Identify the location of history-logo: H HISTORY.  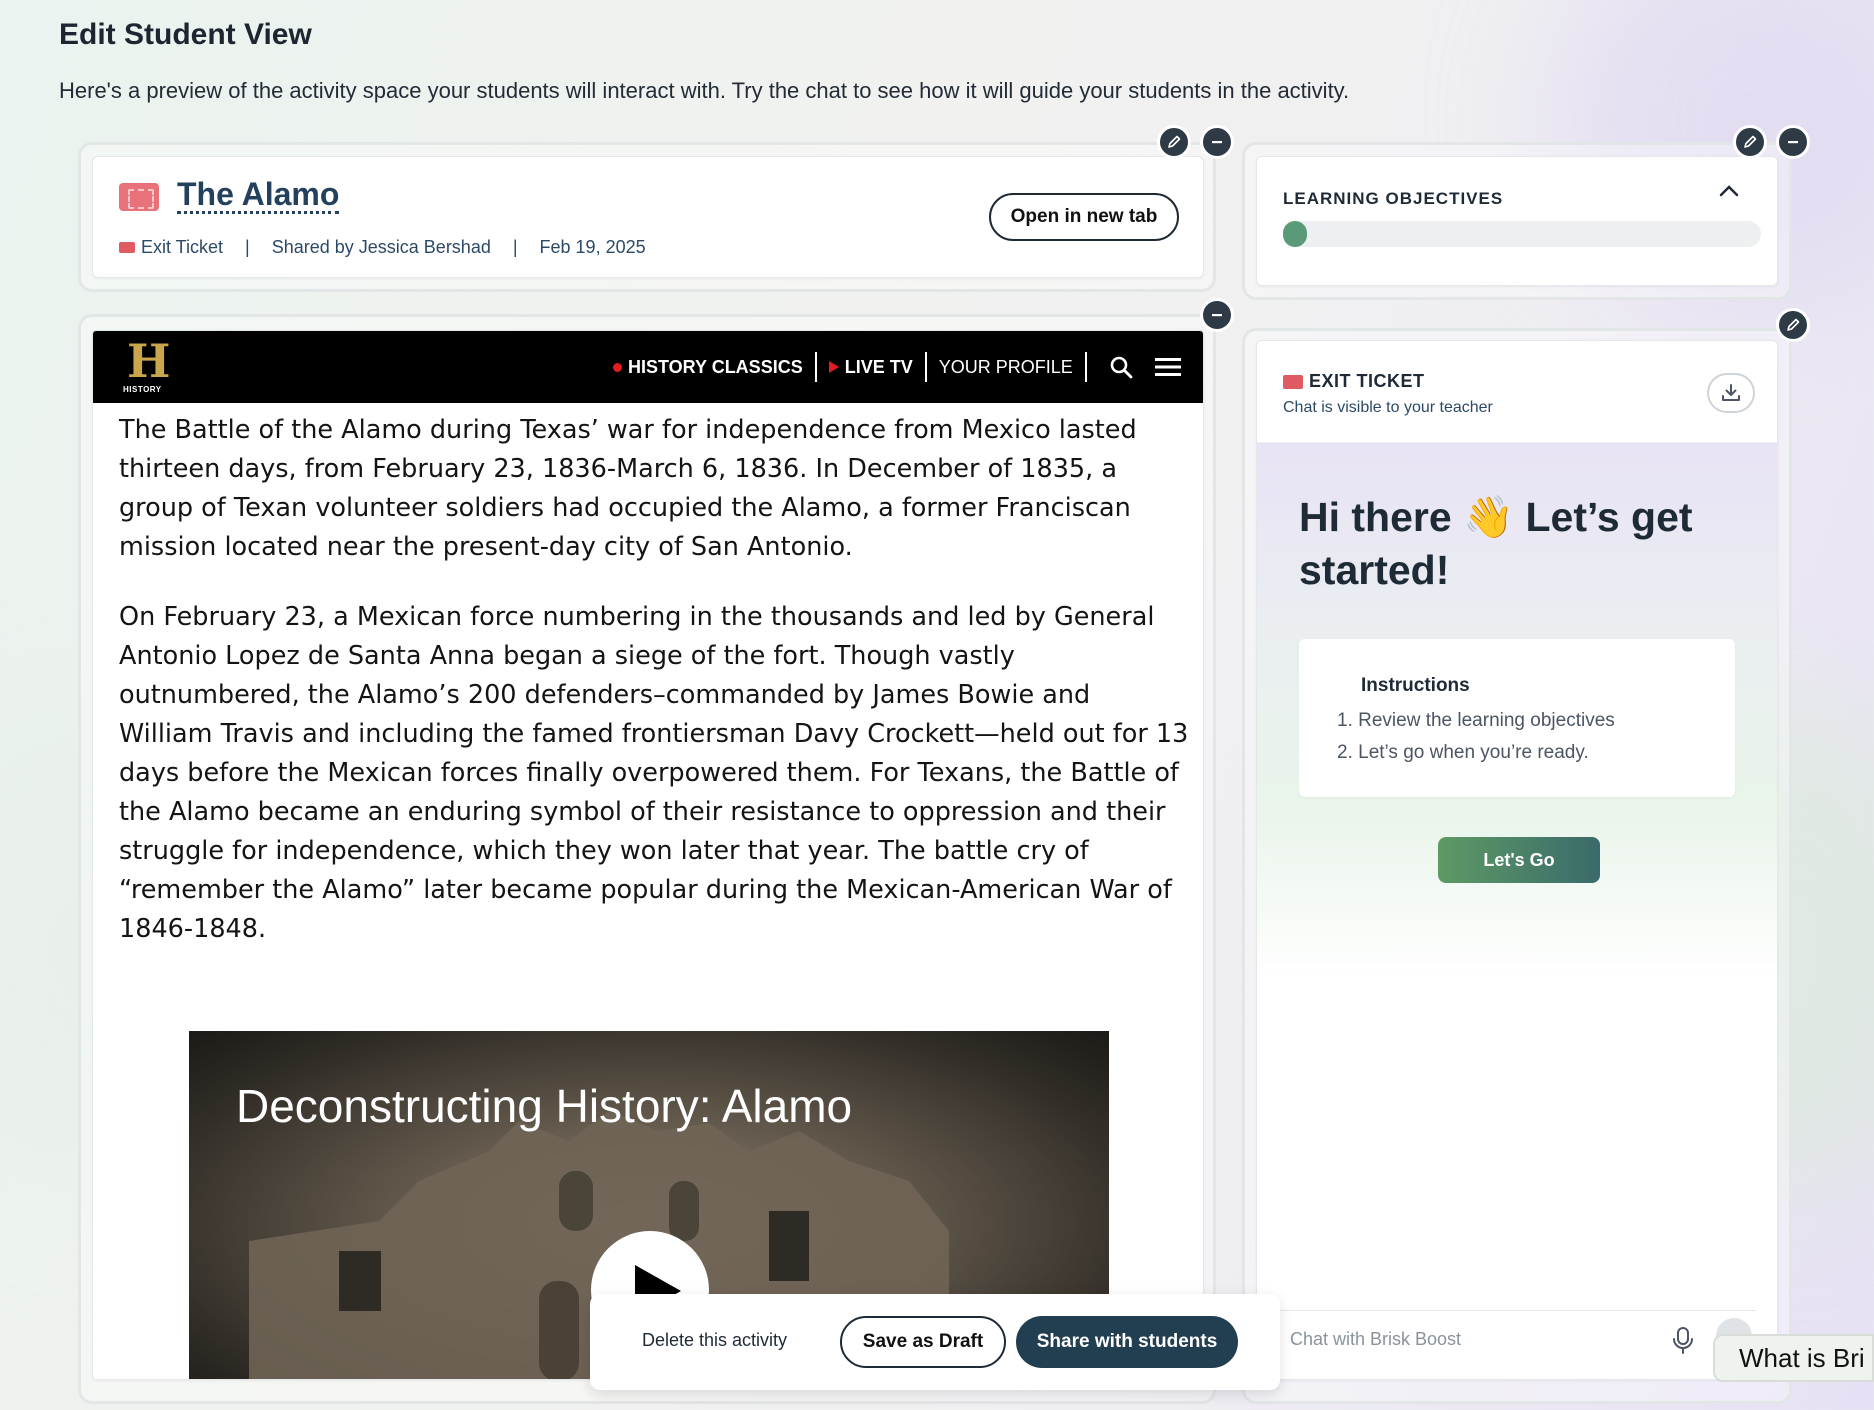
(147, 365).